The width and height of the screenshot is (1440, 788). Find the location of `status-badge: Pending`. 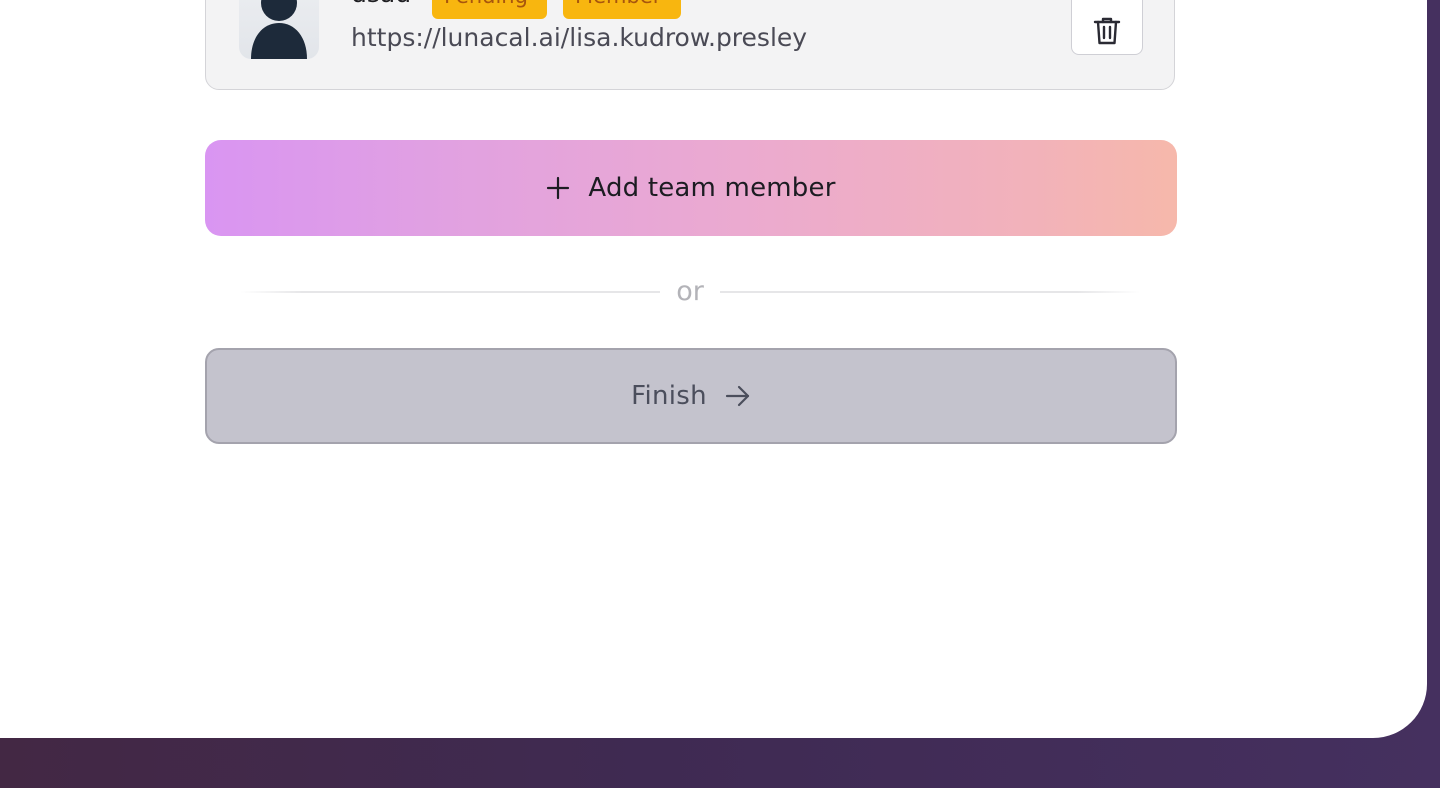

status-badge: Pending is located at coordinates (489, 9).